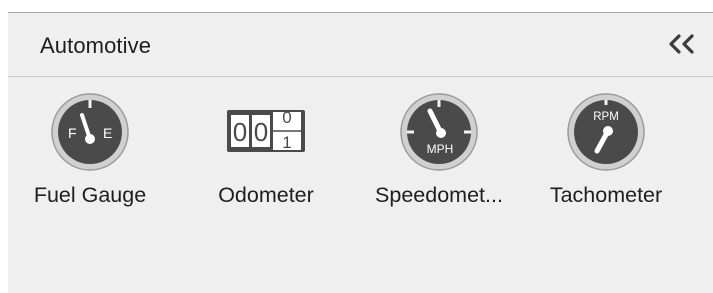 The height and width of the screenshot is (293, 713). Describe the element at coordinates (286, 142) in the screenshot. I see `odometer-digit-3-bottom: 1` at that location.